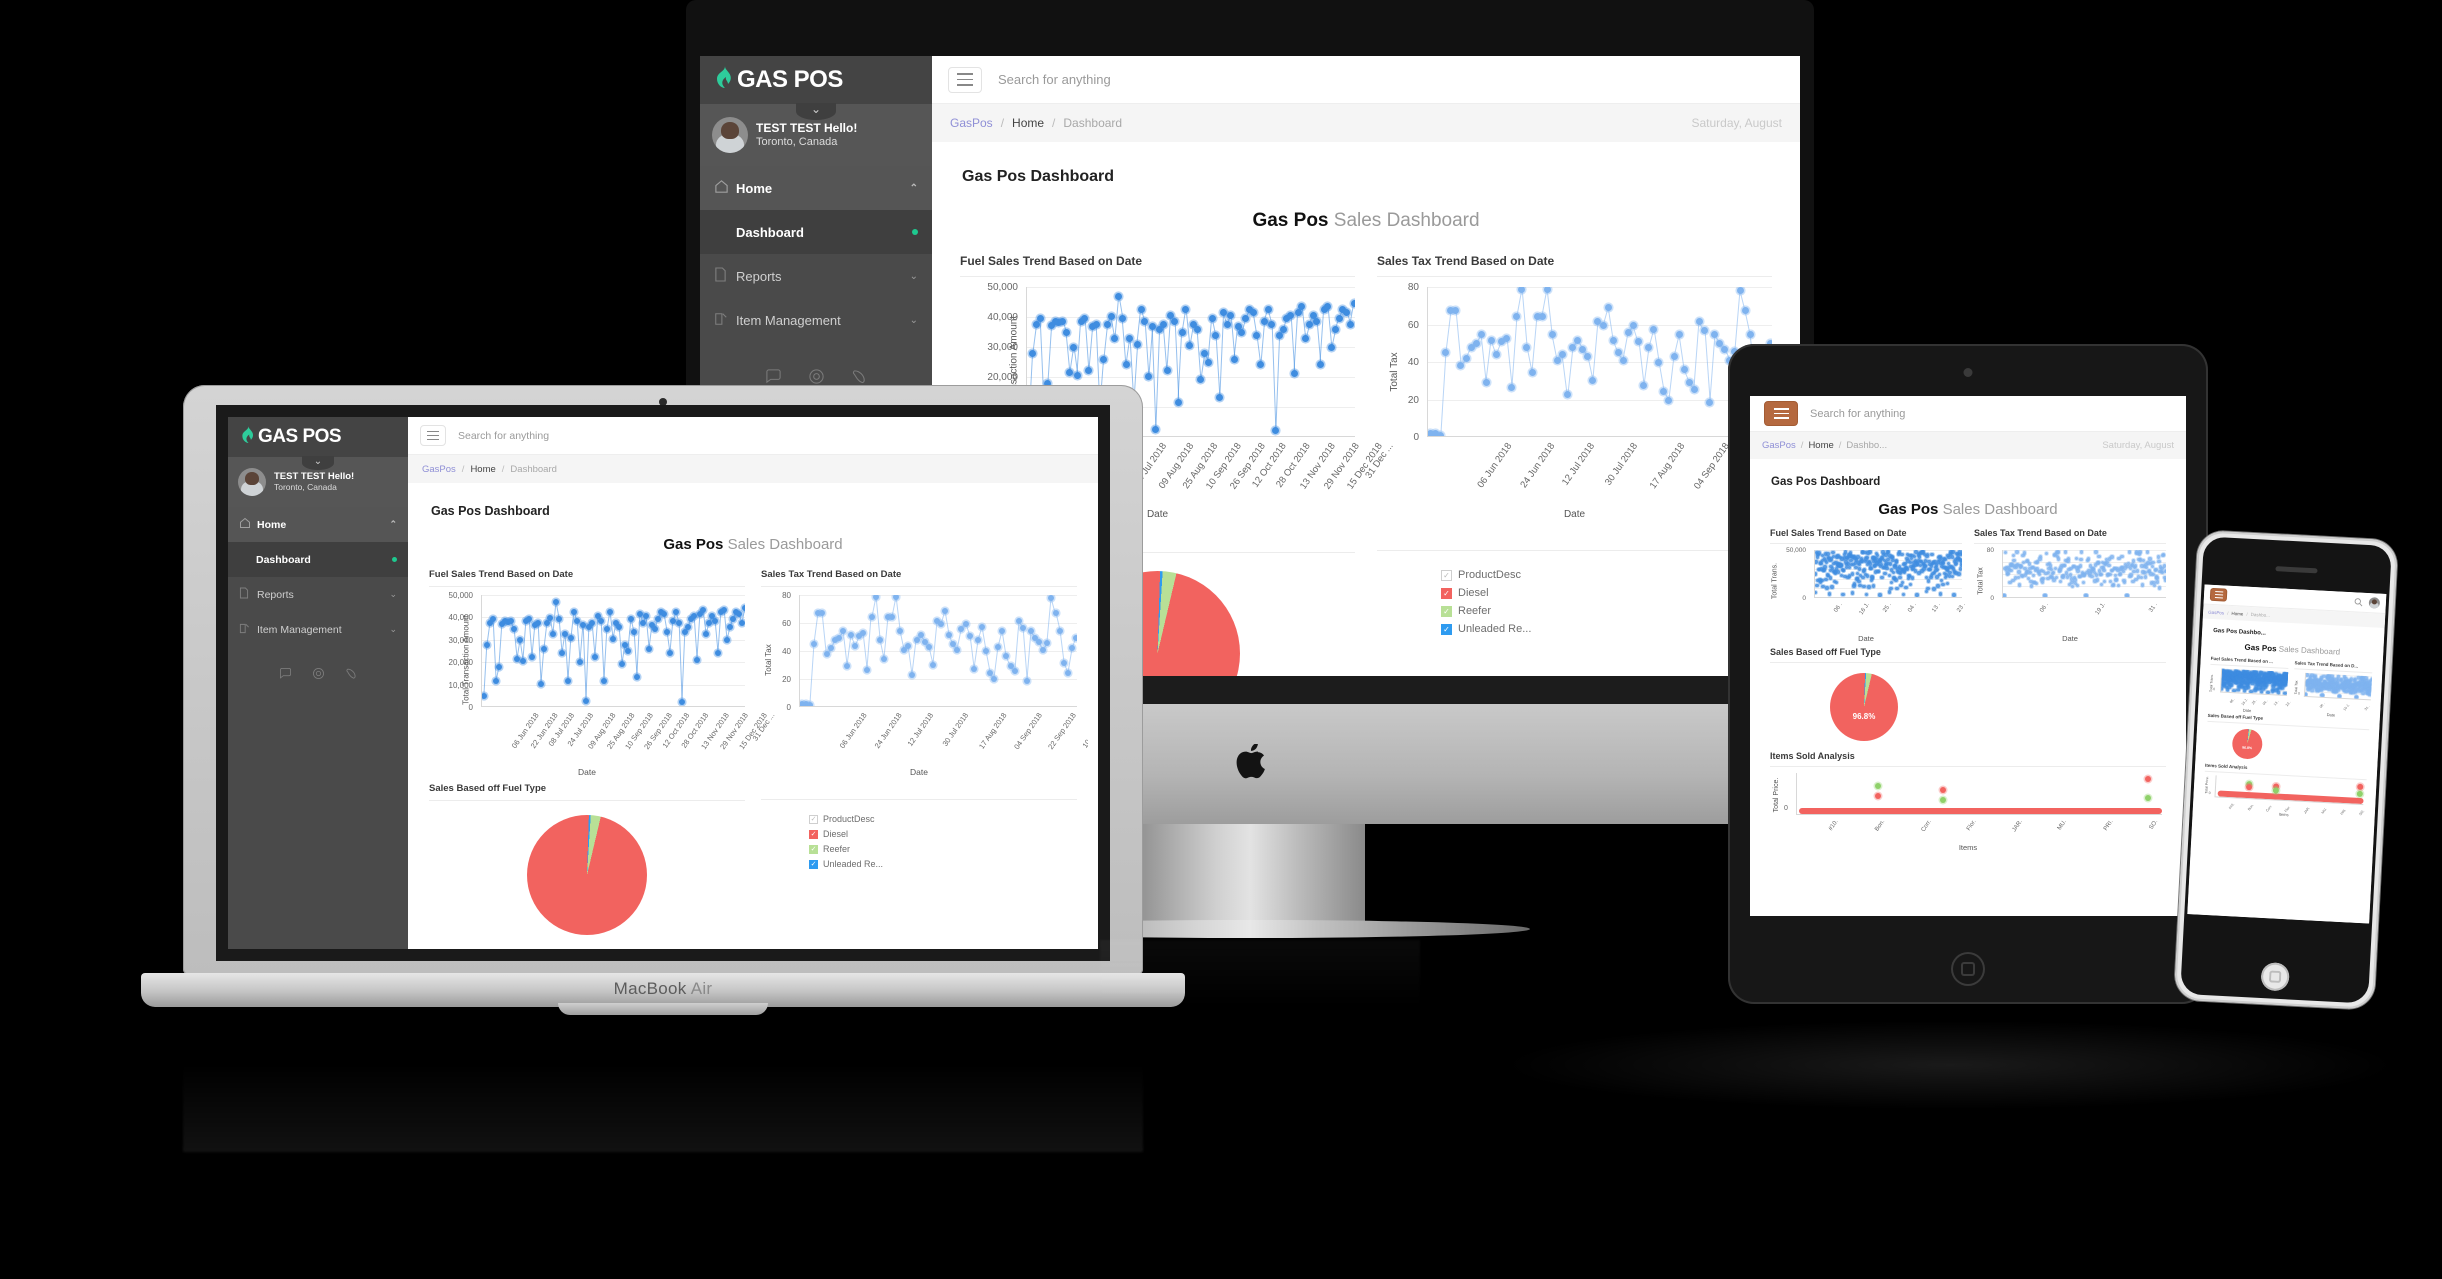  Describe the element at coordinates (1979, 814) in the screenshot. I see `items-x-axis-line` at that location.